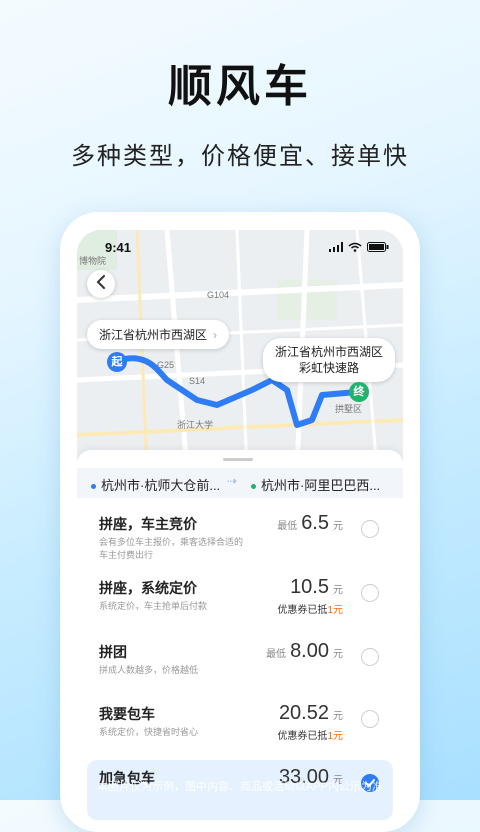 This screenshot has height=832, width=480. What do you see at coordinates (240, 726) in the screenshot?
I see `option-charter: 我要包车 系统定价，快捷省时省心 20.52 元 优惠券已抵1元` at bounding box center [240, 726].